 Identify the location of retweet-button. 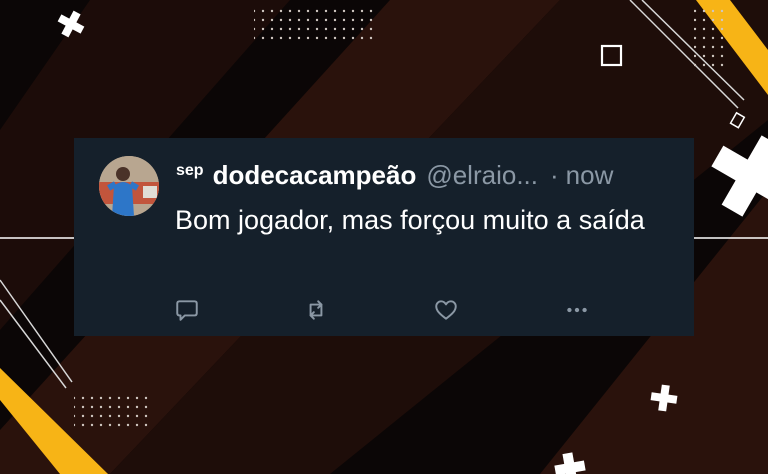
(316, 310).